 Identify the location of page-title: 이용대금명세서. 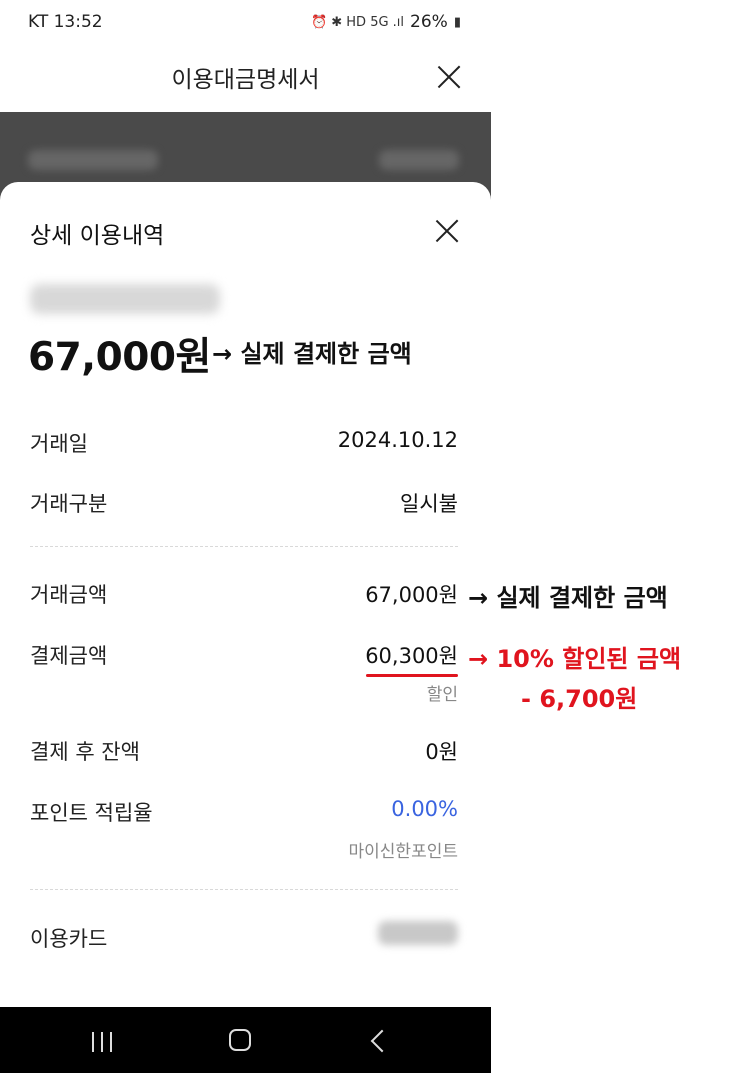
(245, 80).